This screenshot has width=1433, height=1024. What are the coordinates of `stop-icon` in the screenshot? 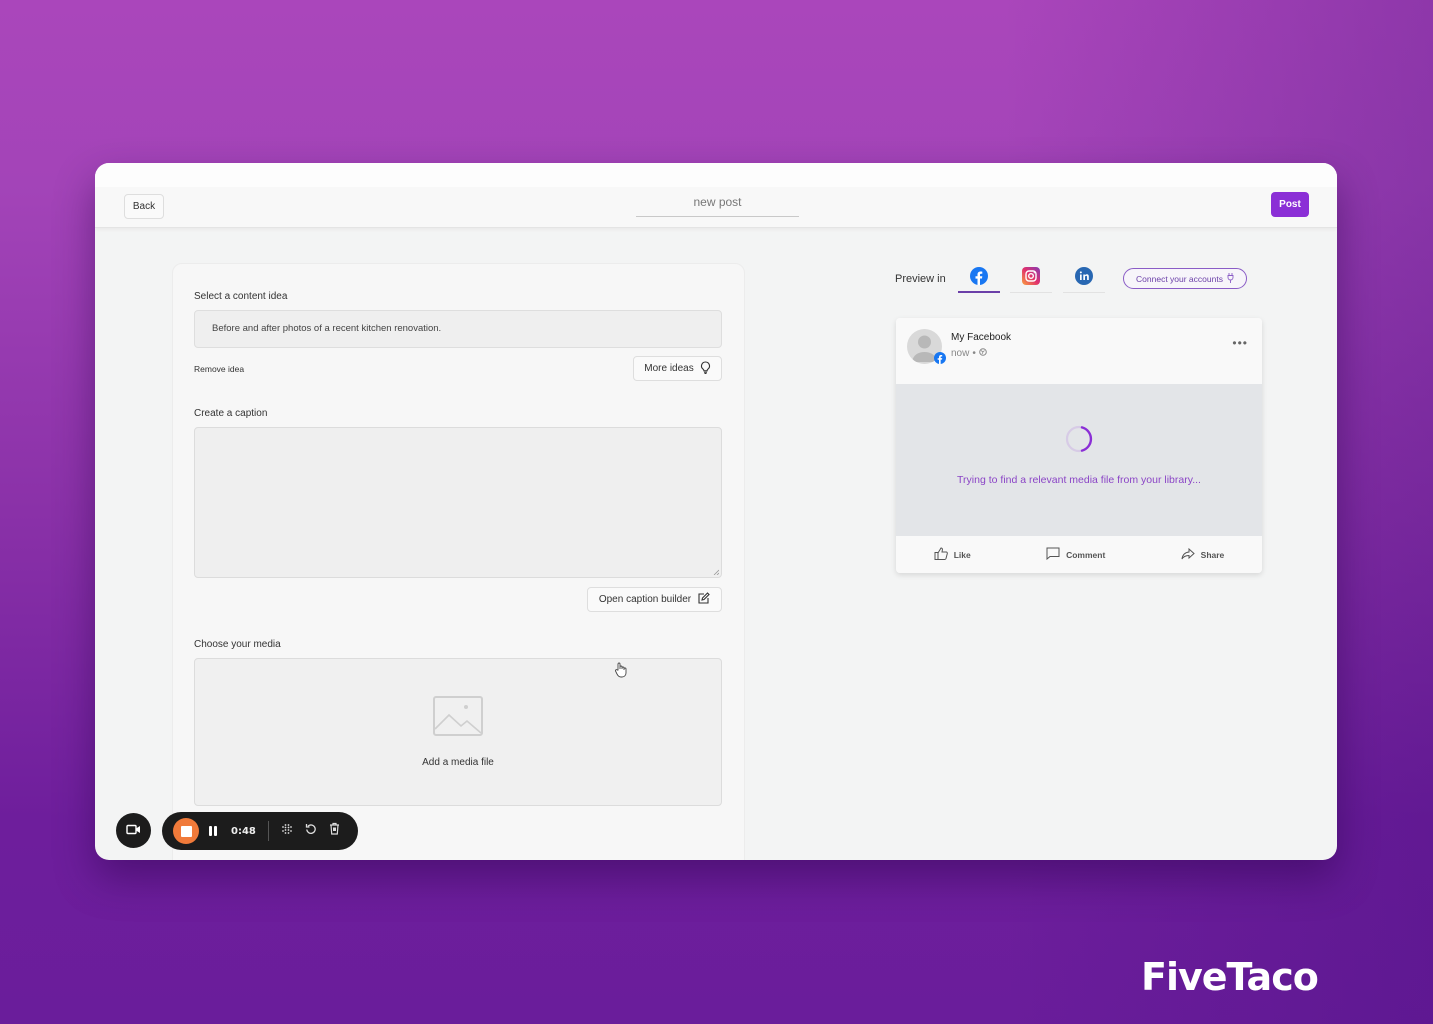 It's located at (186, 831).